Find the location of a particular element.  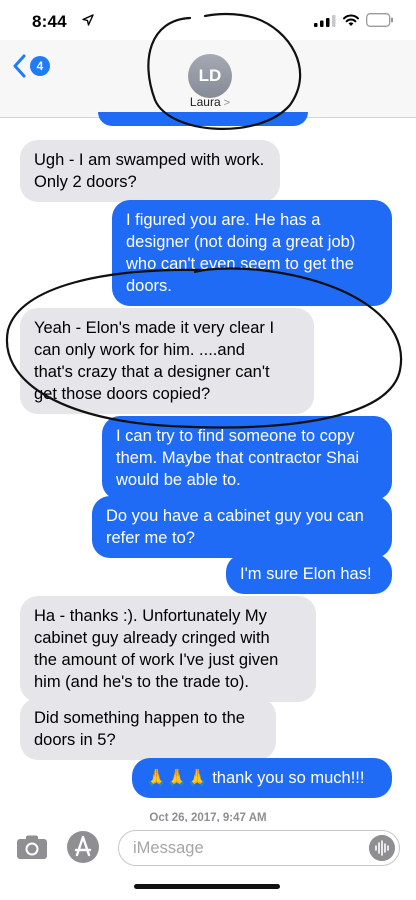

chevron-right-icon: > is located at coordinates (227, 103).